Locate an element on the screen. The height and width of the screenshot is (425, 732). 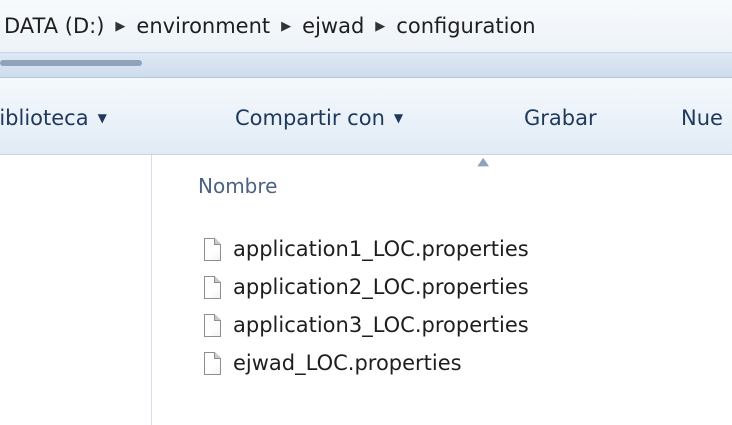
list-item: application3_LOC.properties is located at coordinates (366, 325).